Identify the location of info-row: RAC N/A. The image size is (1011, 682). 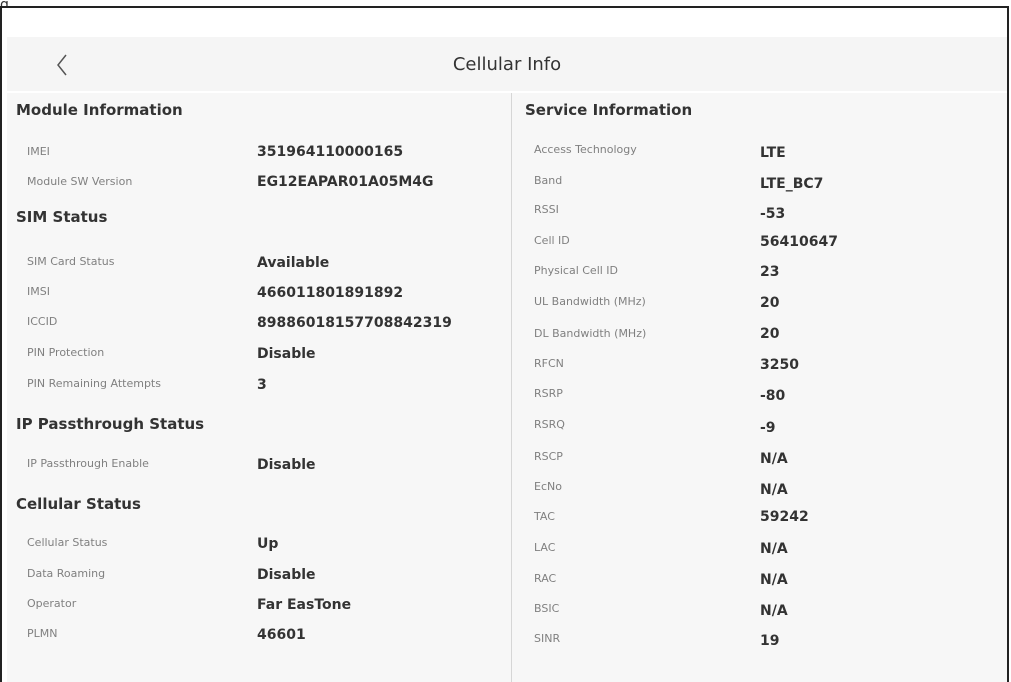
(762, 582).